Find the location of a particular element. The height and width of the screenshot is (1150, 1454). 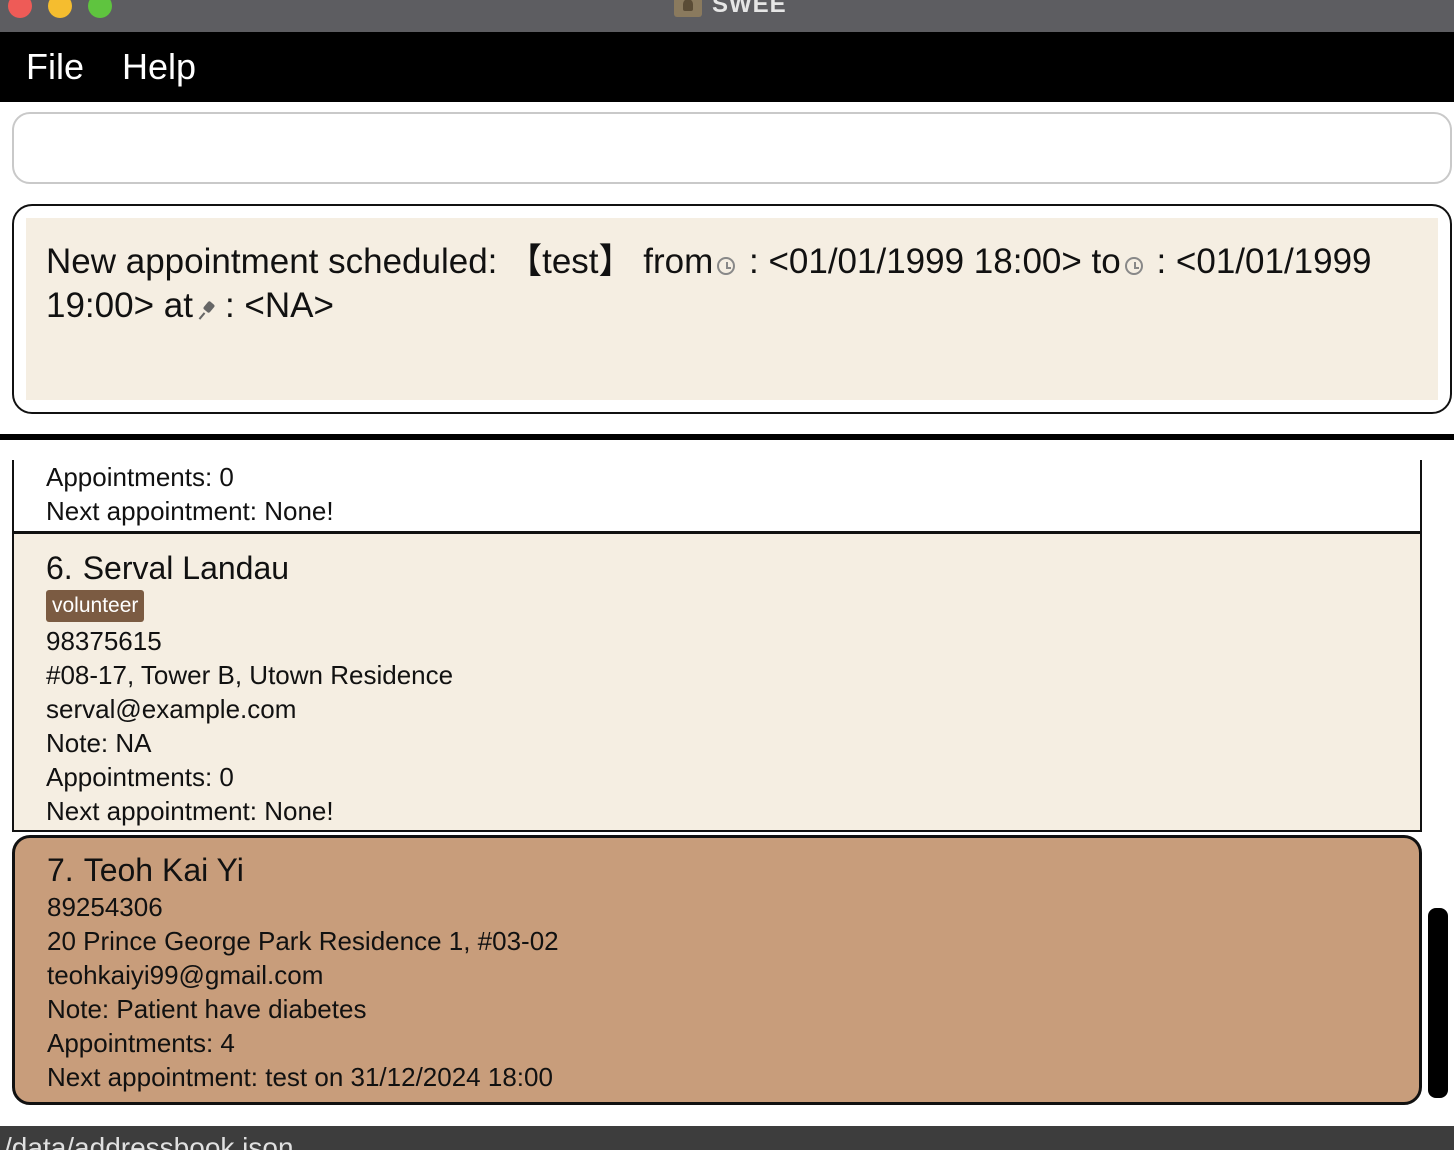

person-tag: volunteer is located at coordinates (95, 606).